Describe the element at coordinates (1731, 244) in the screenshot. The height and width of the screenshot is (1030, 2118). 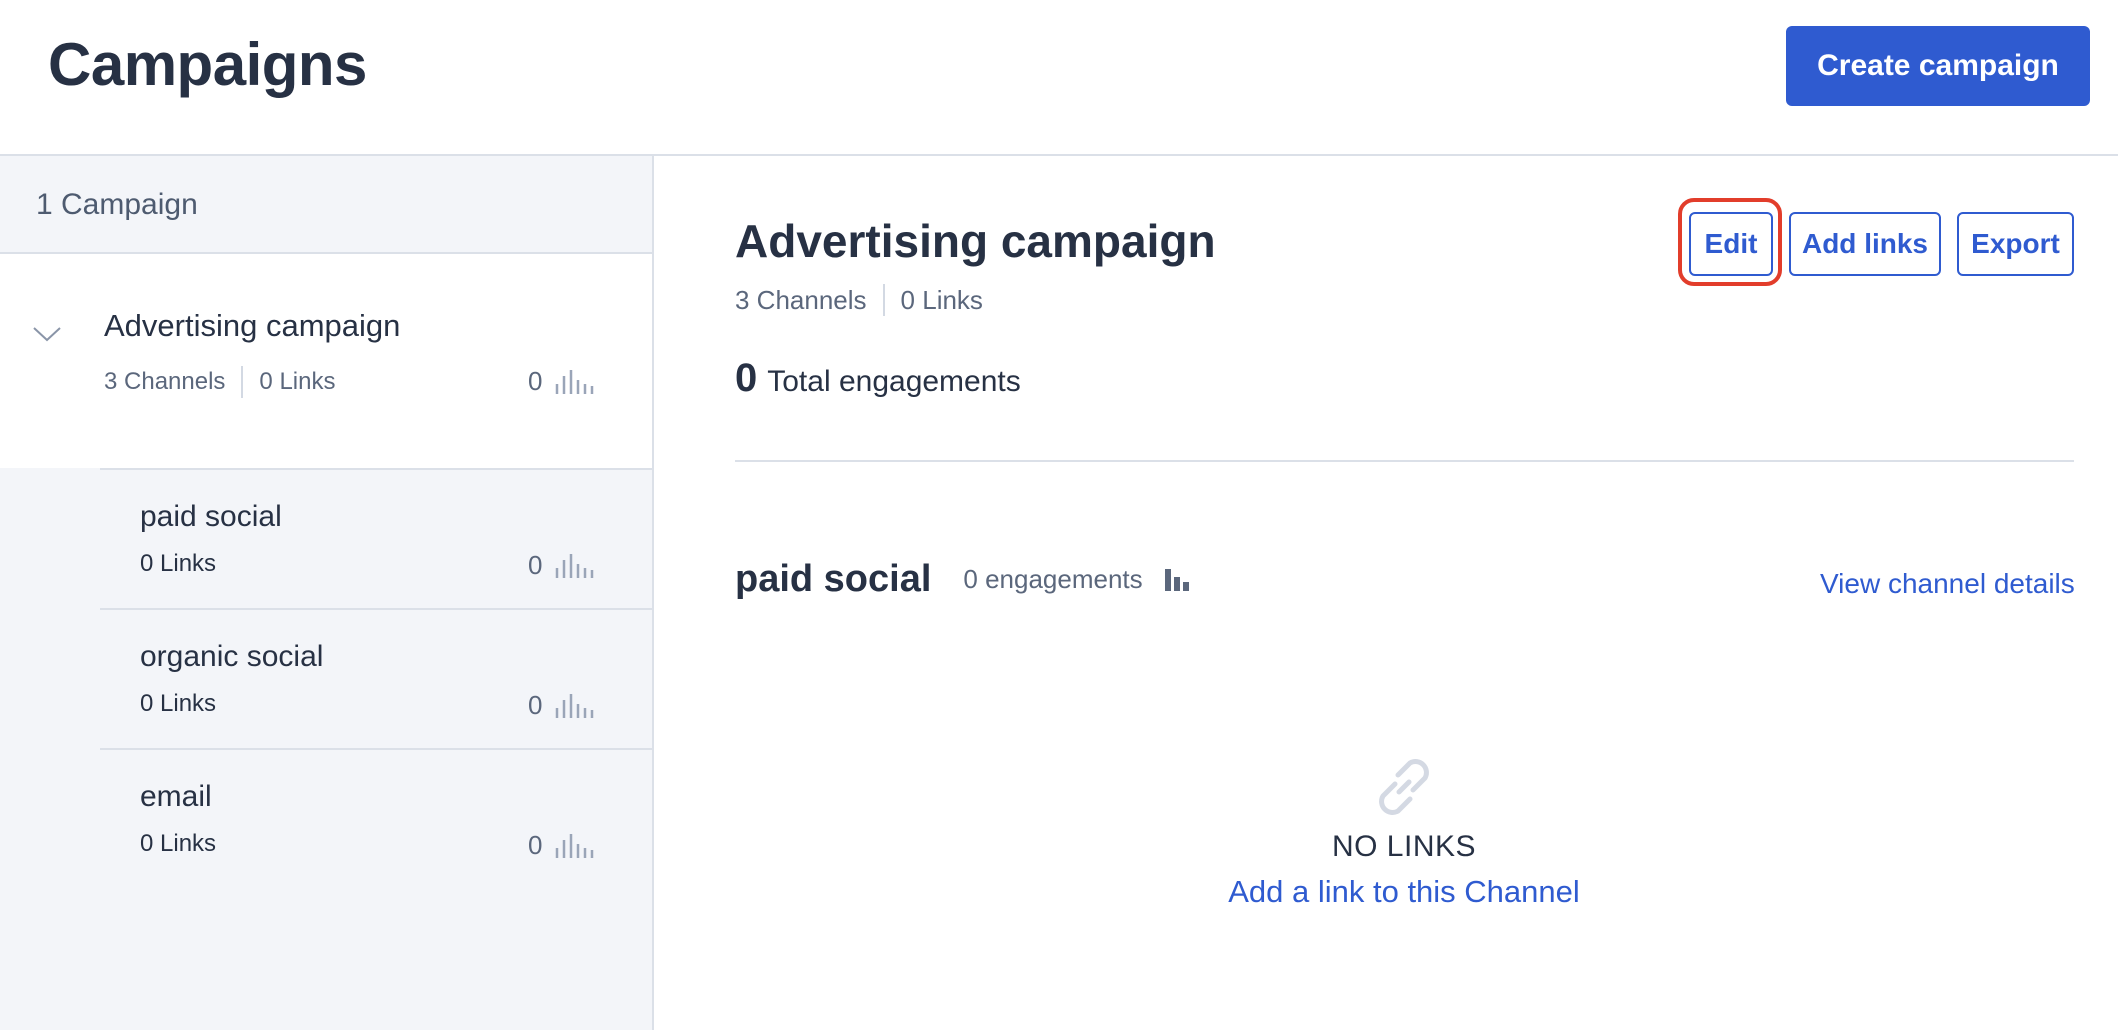
I see `edit-button: Edit` at that location.